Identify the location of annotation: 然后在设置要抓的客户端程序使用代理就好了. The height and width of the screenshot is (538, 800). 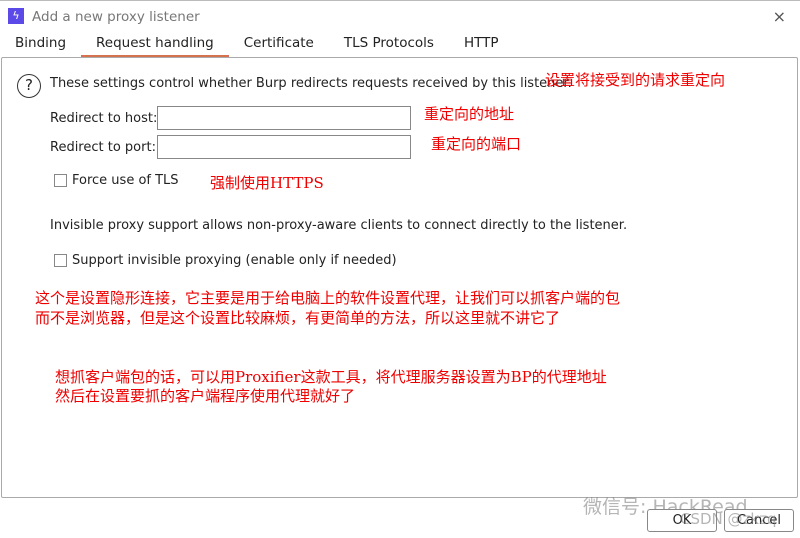
(205, 396).